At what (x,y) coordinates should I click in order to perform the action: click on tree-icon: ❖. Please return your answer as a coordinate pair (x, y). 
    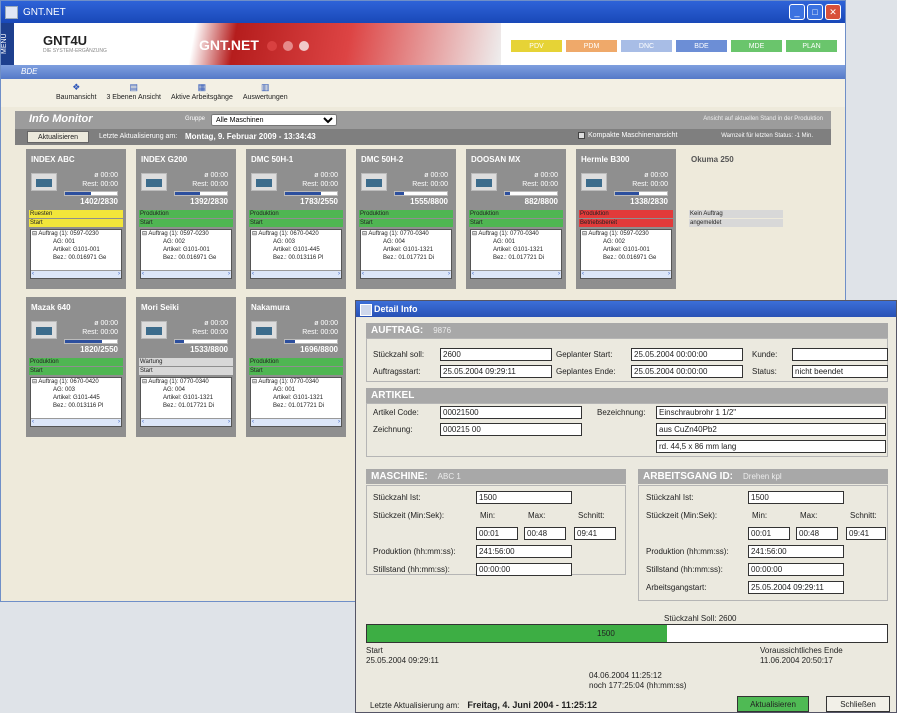
    Looking at the image, I should click on (76, 87).